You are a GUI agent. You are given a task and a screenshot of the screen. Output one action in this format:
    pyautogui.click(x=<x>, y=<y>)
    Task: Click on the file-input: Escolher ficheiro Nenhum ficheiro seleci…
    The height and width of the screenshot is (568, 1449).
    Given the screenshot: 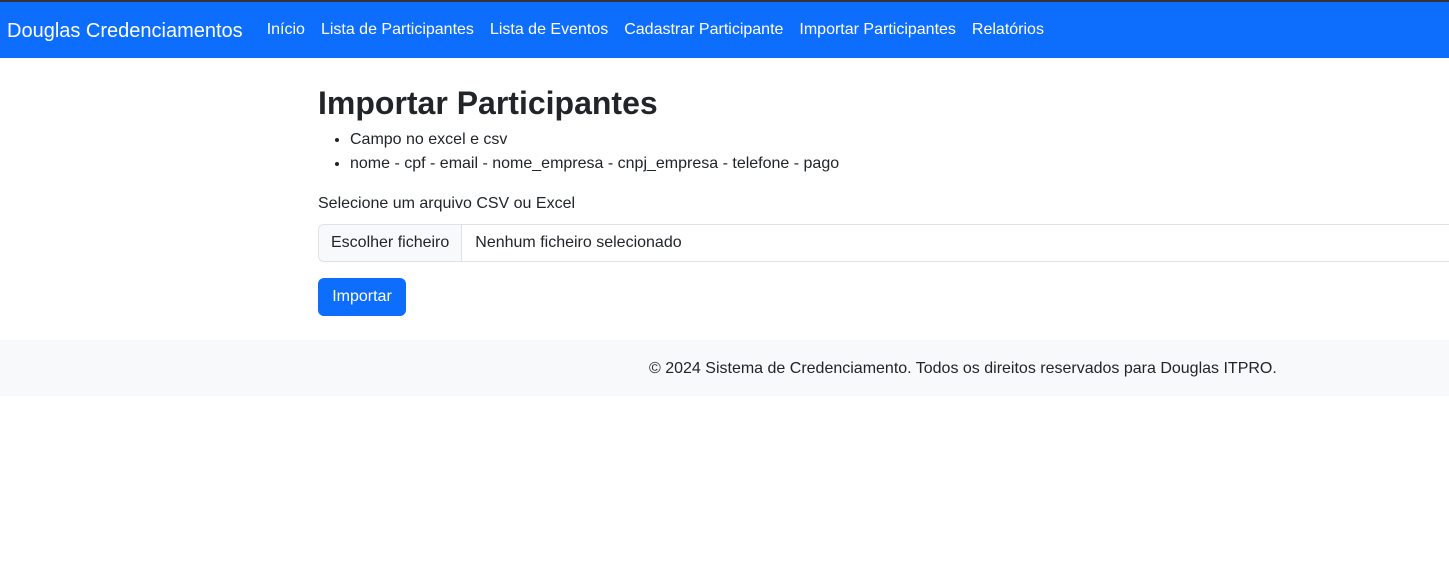 What is the action you would take?
    pyautogui.click(x=883, y=243)
    